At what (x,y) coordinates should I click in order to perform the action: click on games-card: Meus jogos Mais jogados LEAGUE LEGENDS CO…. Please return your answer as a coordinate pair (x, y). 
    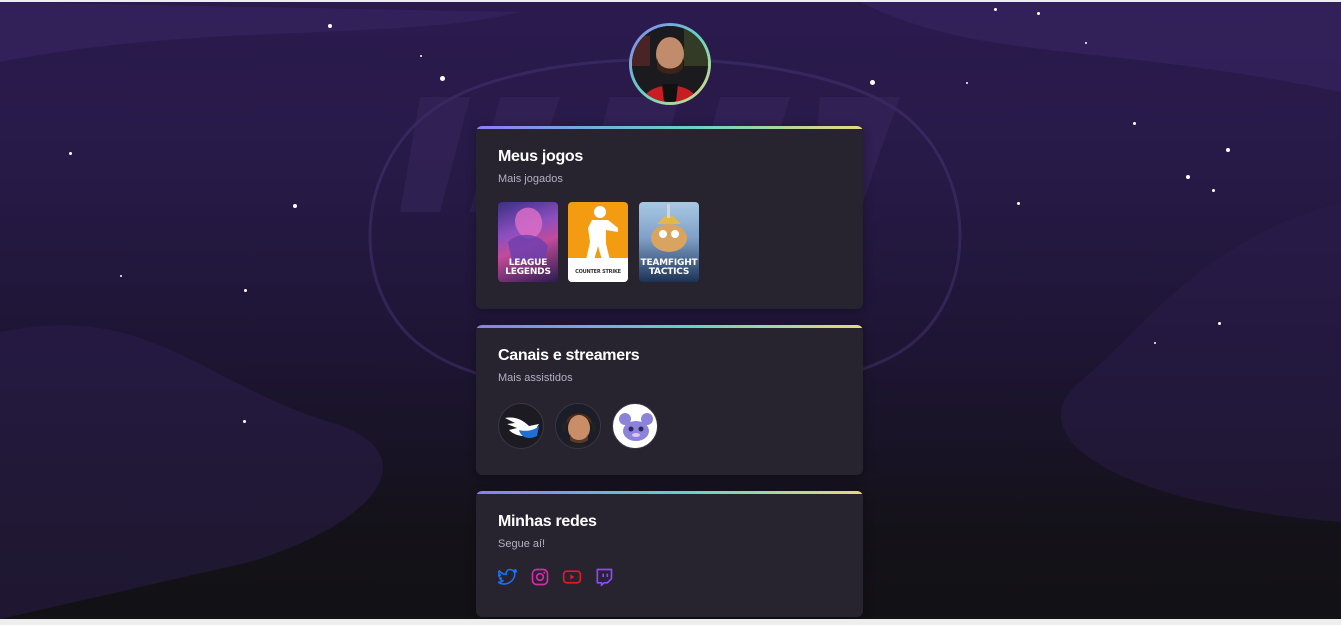
    Looking at the image, I should click on (669, 217).